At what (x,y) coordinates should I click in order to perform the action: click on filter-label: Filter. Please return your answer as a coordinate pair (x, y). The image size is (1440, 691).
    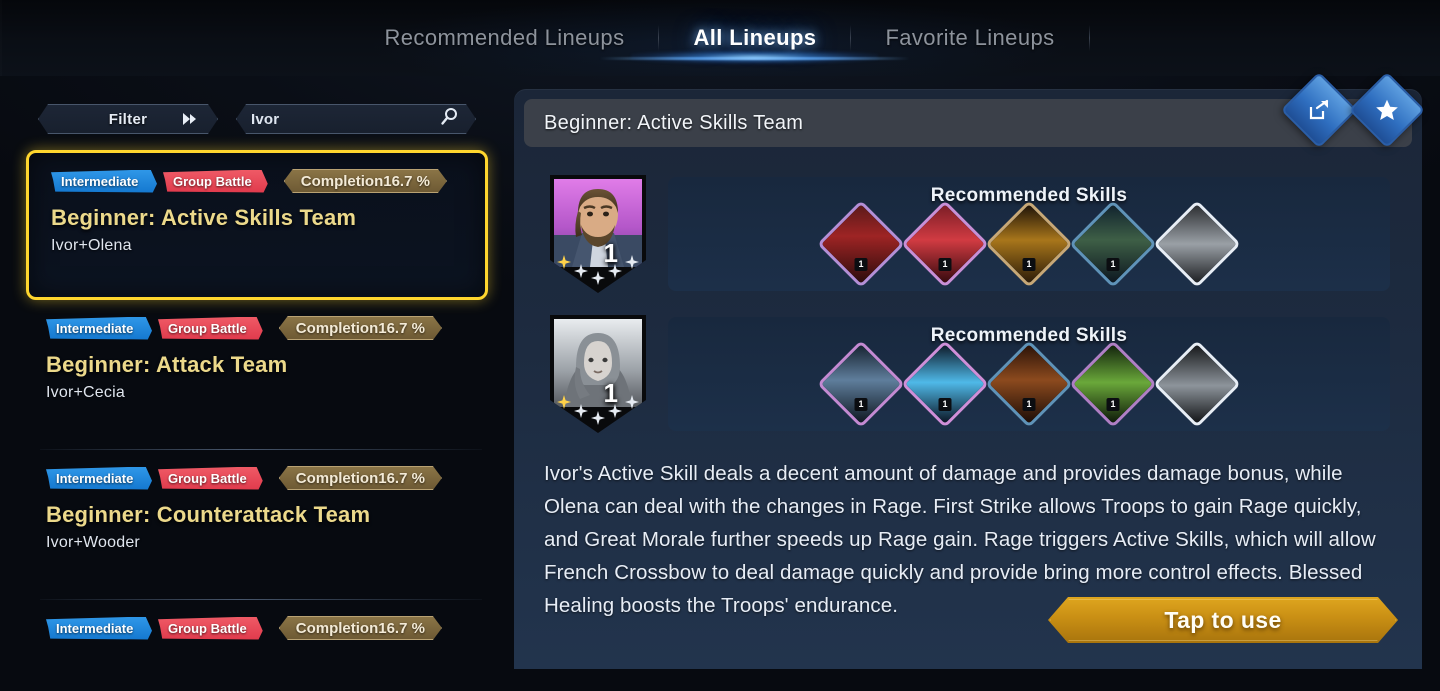
    Looking at the image, I should click on (128, 119).